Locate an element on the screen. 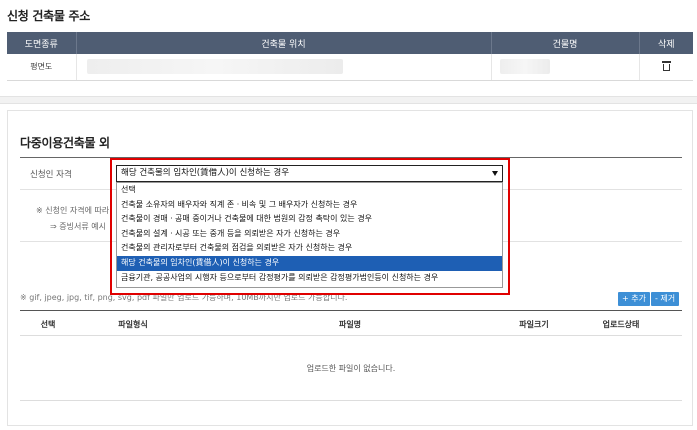 The image size is (697, 430). col-building-location: 건축물 위치 is located at coordinates (284, 43).